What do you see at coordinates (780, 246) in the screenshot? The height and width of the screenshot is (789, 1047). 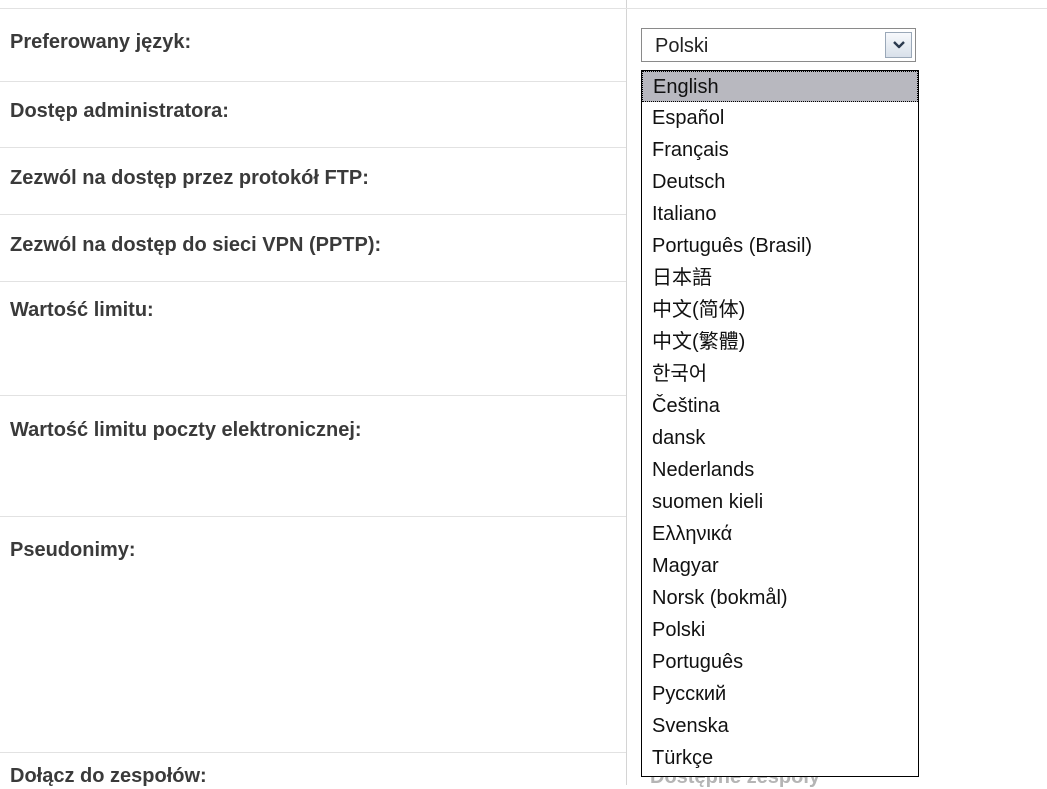 I see `language-option: Português (Brasil)` at bounding box center [780, 246].